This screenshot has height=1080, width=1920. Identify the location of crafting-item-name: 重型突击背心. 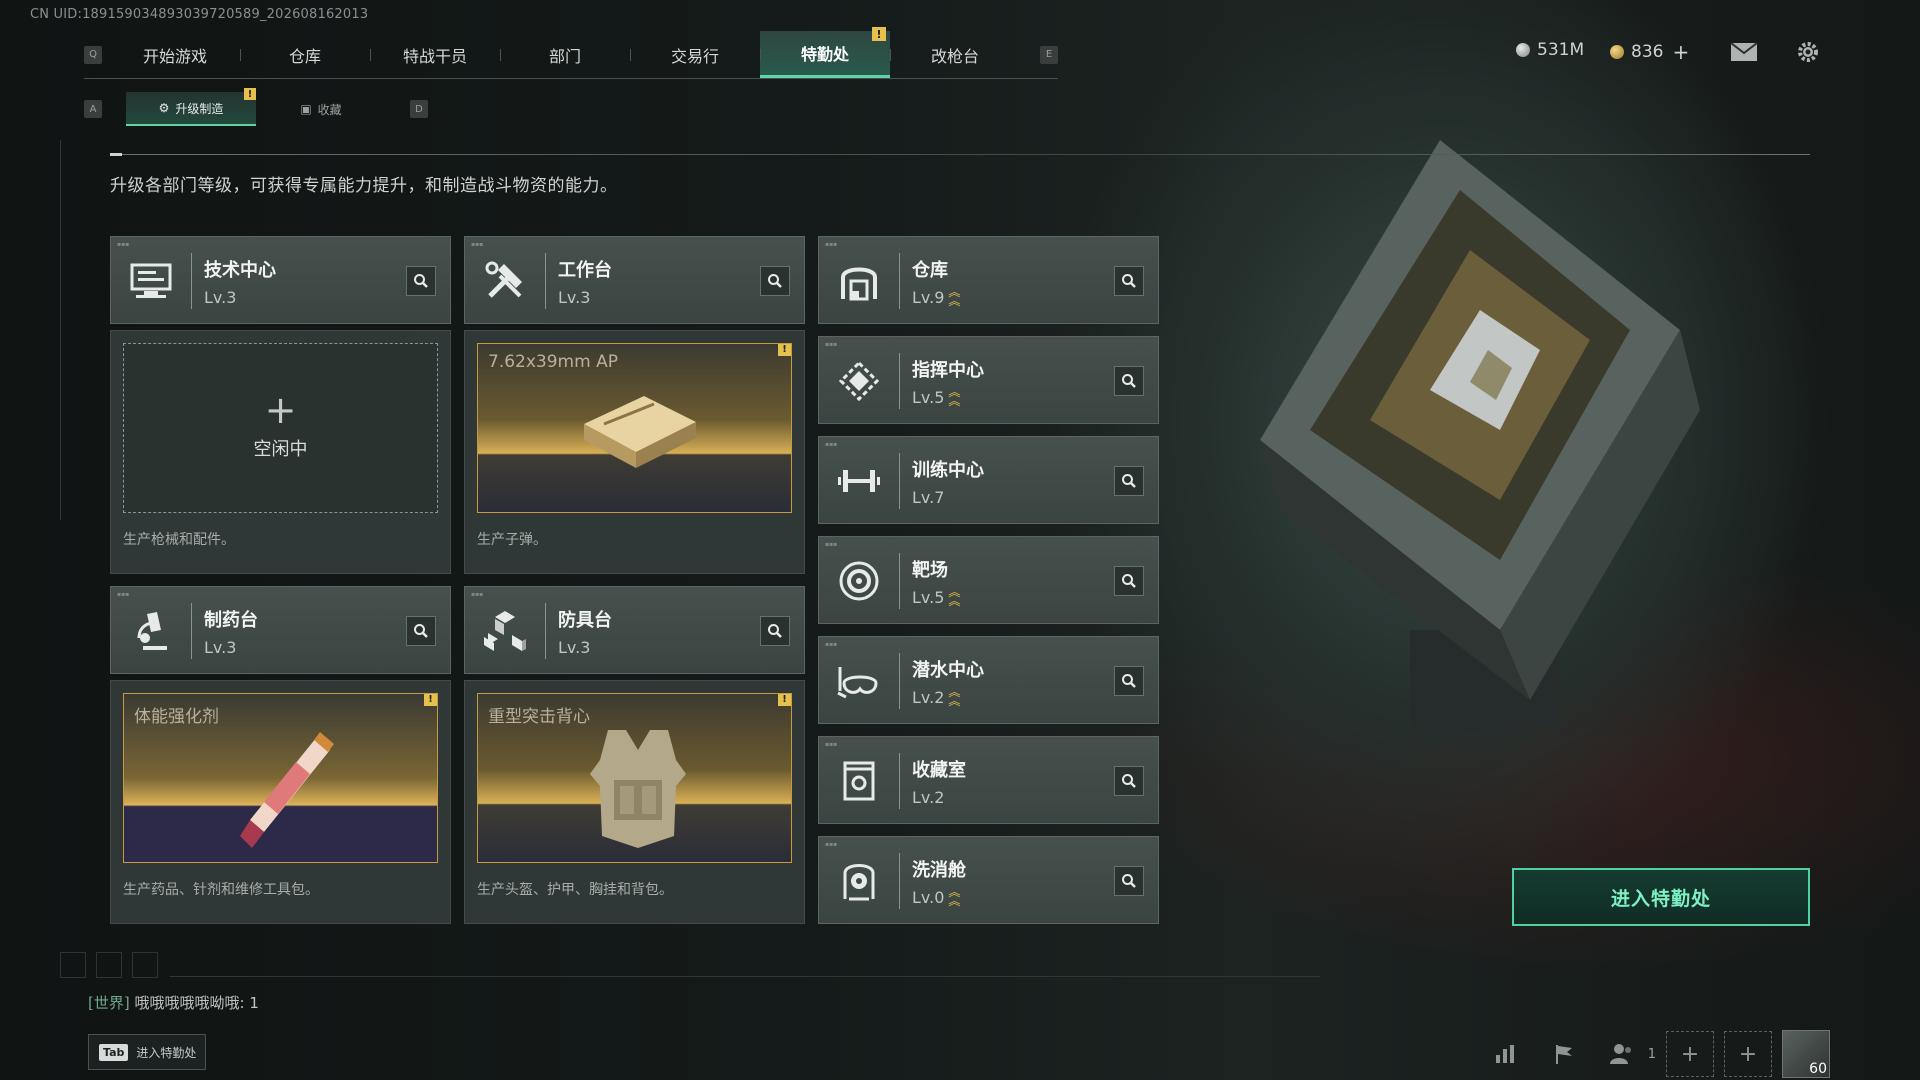
(539, 717).